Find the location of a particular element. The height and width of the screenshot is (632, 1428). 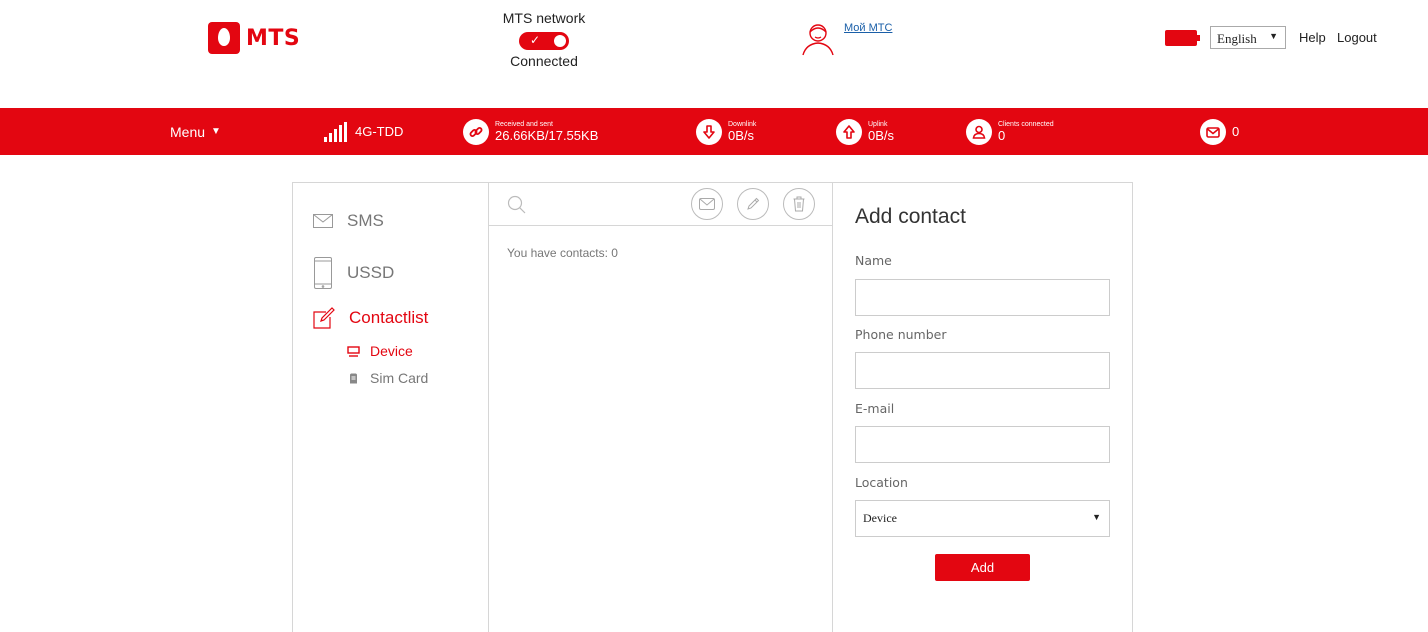

mts-logo: MTS is located at coordinates (254, 38).